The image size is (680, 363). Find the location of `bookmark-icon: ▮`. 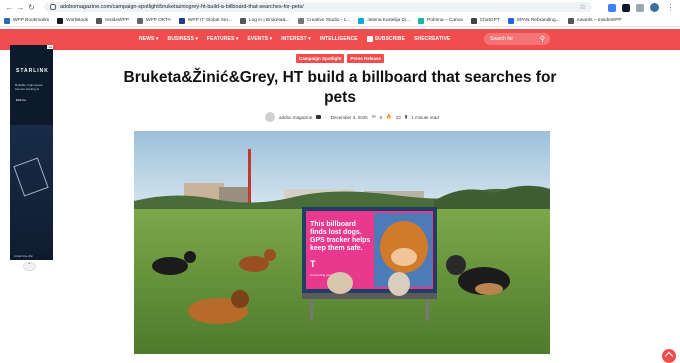

bookmark-icon: ▮ is located at coordinates (406, 117).